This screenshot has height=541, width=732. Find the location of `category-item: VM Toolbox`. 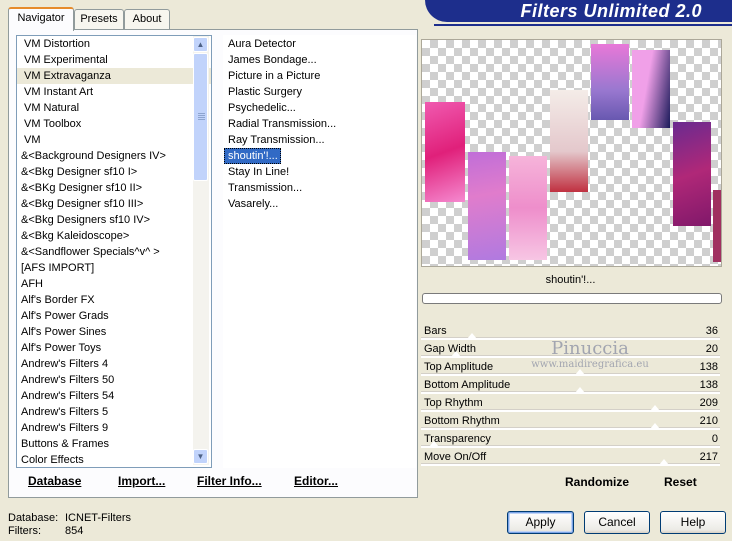

category-item: VM Toolbox is located at coordinates (114, 124).